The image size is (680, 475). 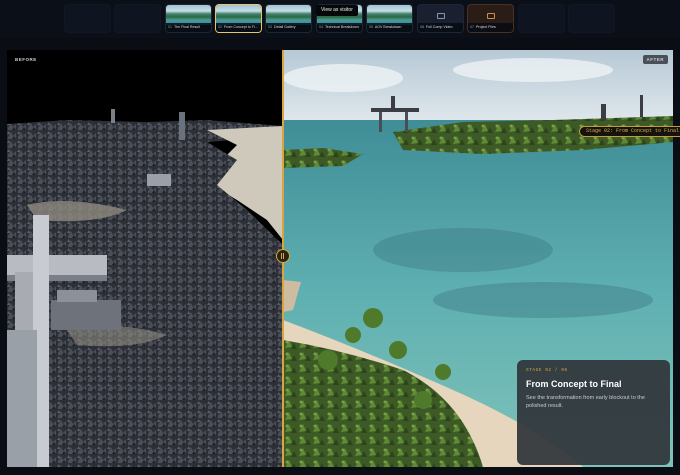 I want to click on thumbnail-caption: 04 Technical Breakdown, so click(x=339, y=27).